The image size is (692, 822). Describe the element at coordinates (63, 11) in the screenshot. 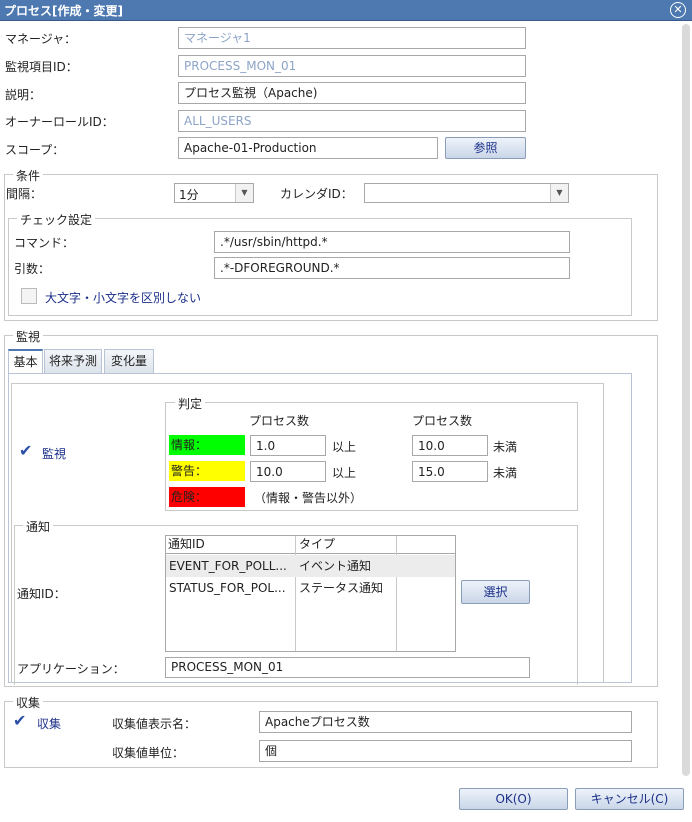

I see `window-title: プロセス[作成・変更]` at that location.